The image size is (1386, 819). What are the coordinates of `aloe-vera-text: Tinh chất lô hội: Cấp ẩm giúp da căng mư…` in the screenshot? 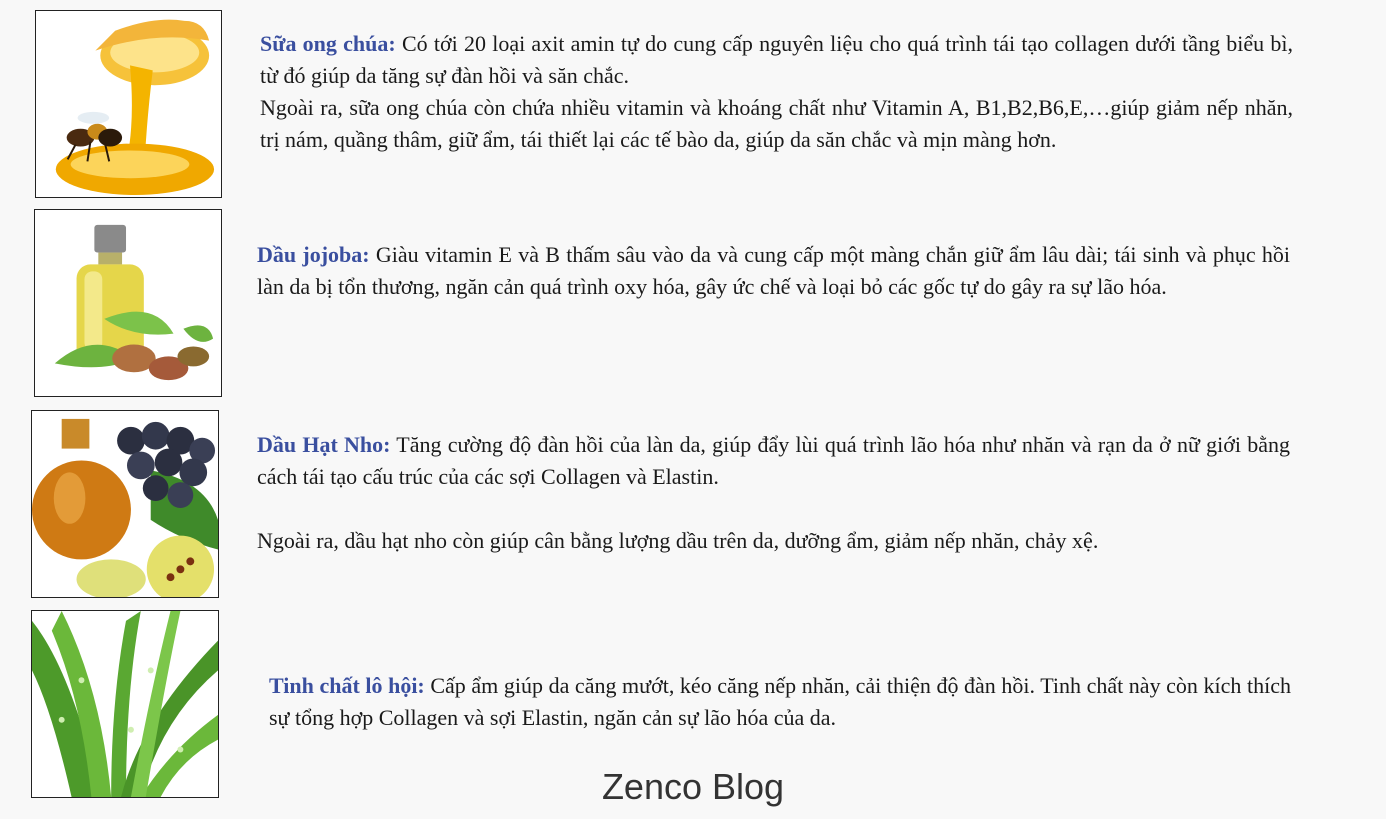 It's located at (780, 702).